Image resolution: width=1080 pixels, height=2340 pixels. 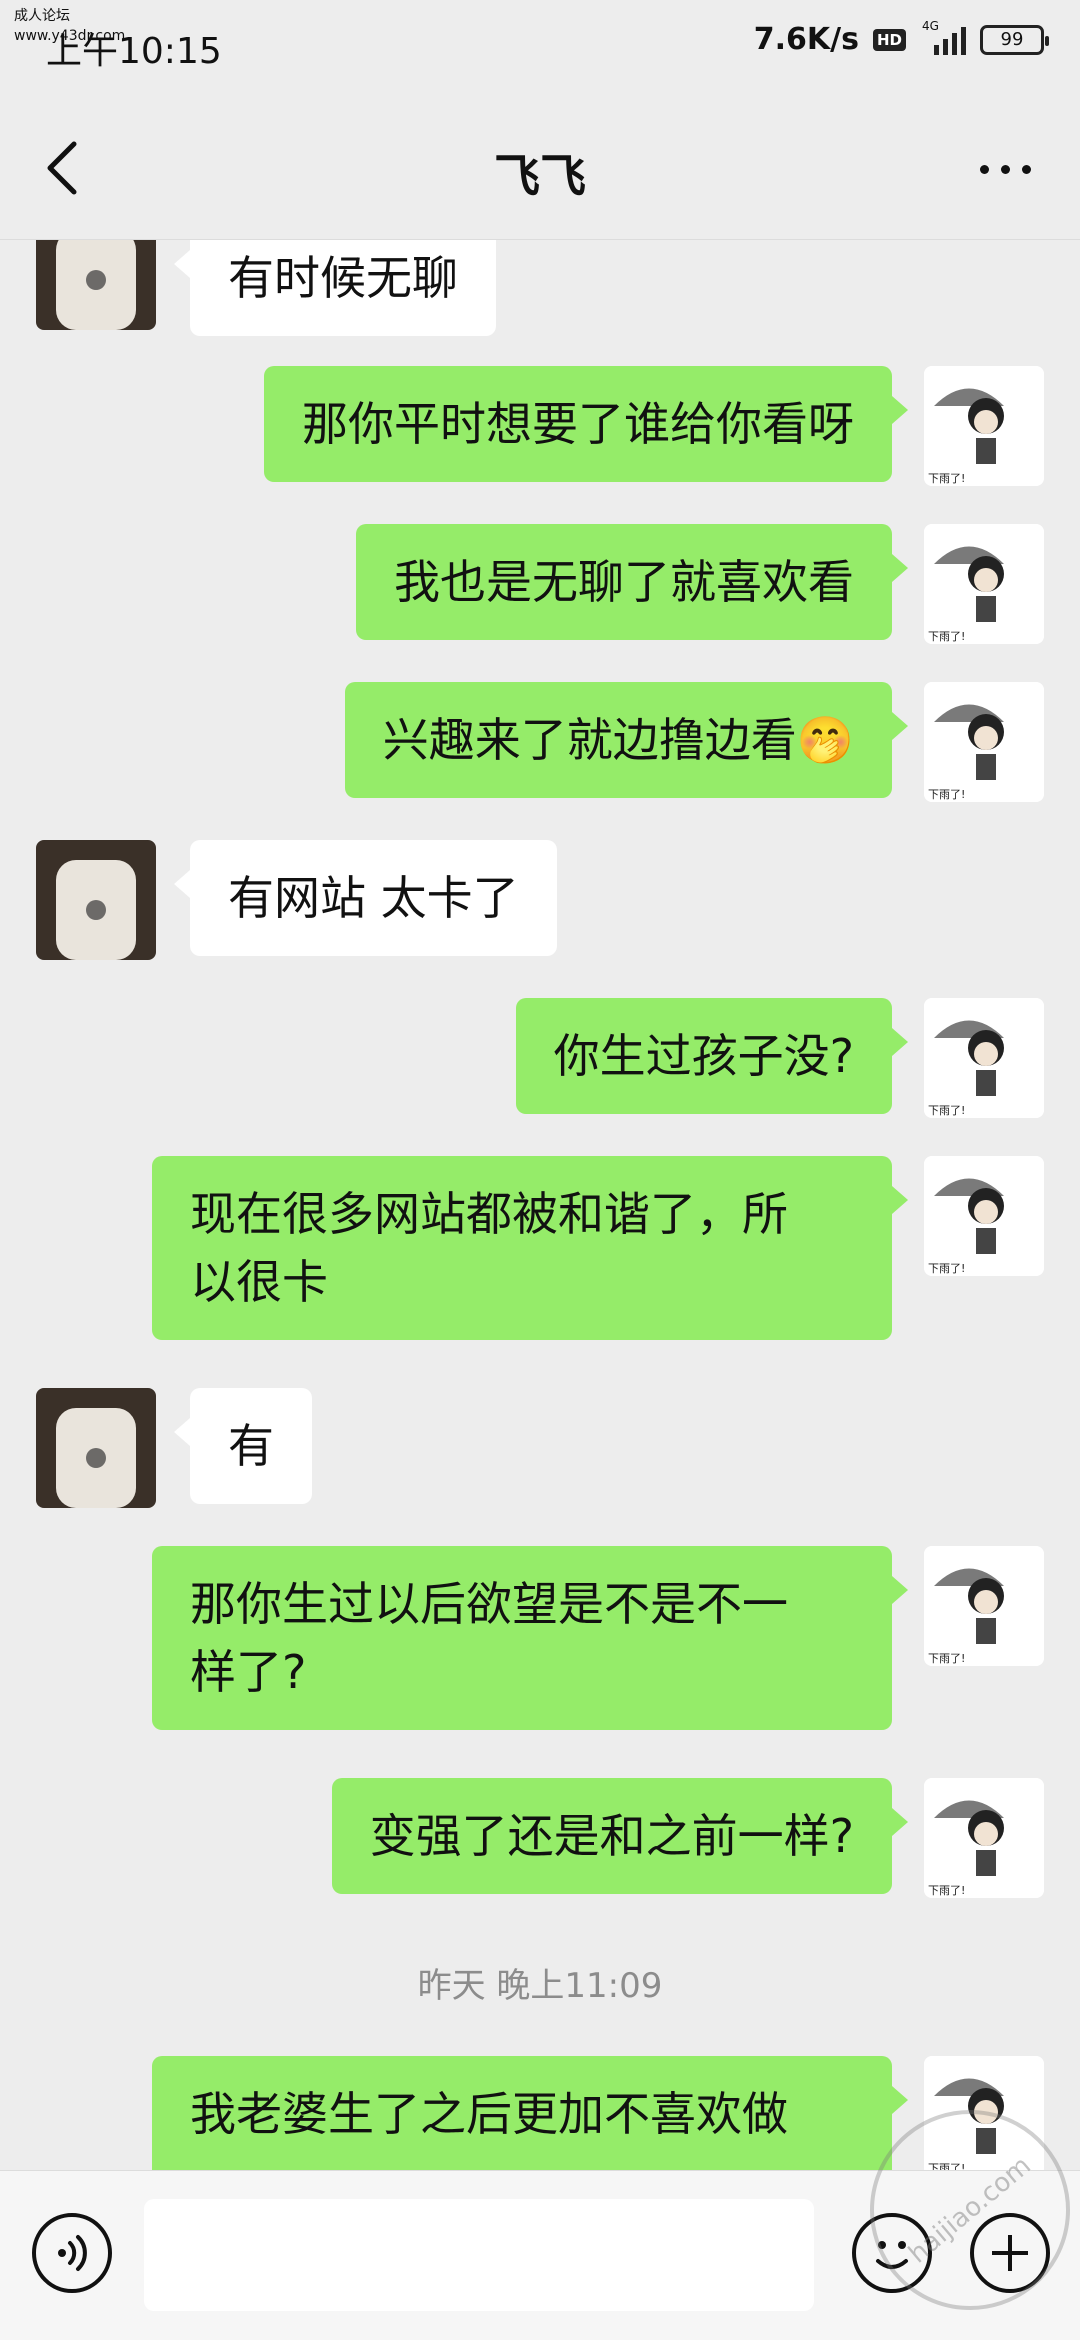 I want to click on voice-icon, so click(x=72, y=2253).